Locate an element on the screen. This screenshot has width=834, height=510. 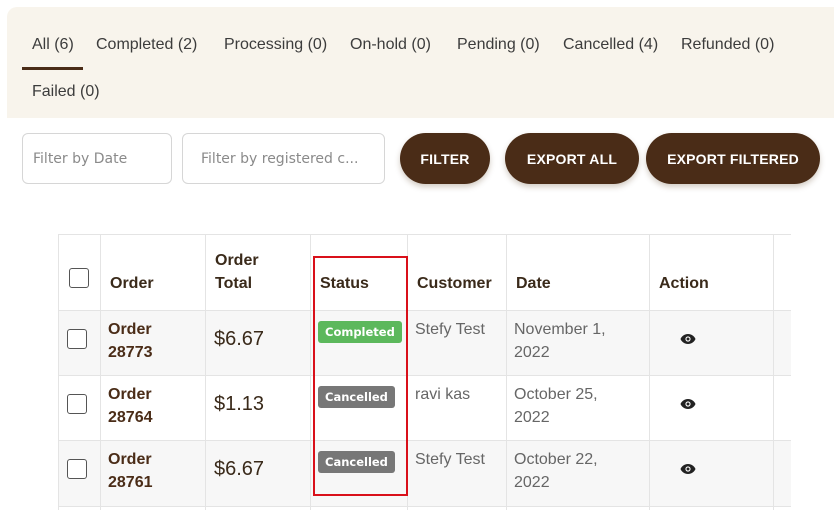
customer-name: ravi kas is located at coordinates (443, 394).